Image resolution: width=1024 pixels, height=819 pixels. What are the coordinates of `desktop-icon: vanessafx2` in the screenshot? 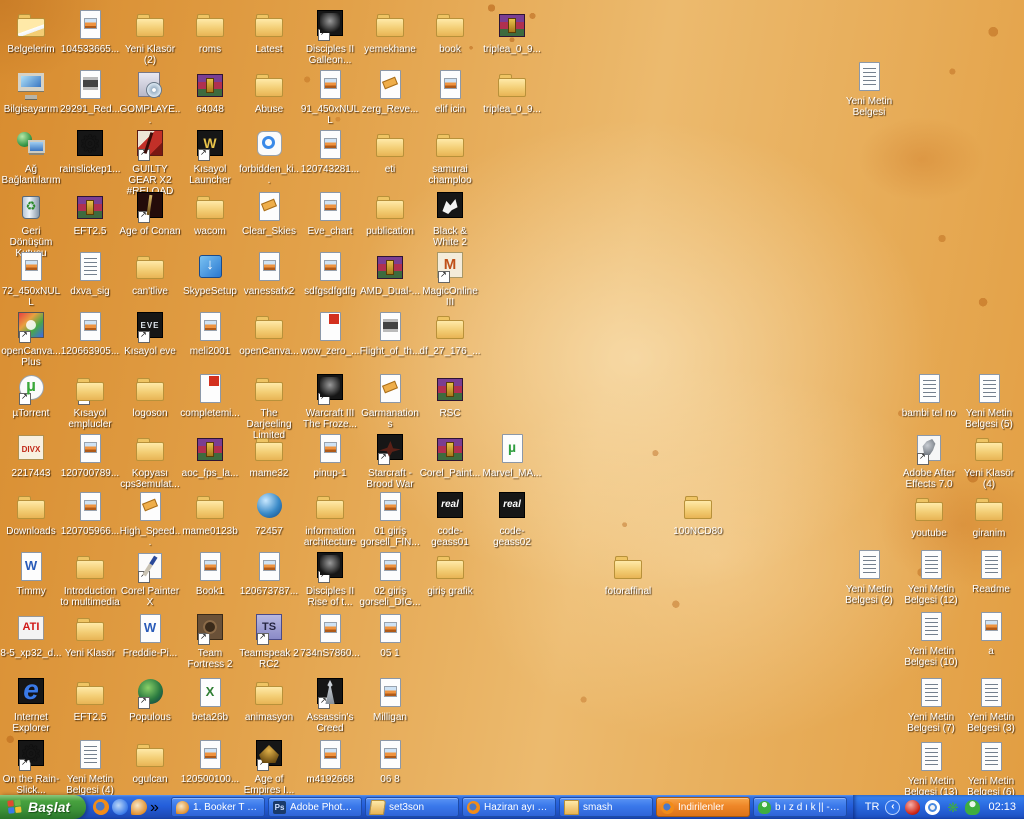 It's located at (269, 273).